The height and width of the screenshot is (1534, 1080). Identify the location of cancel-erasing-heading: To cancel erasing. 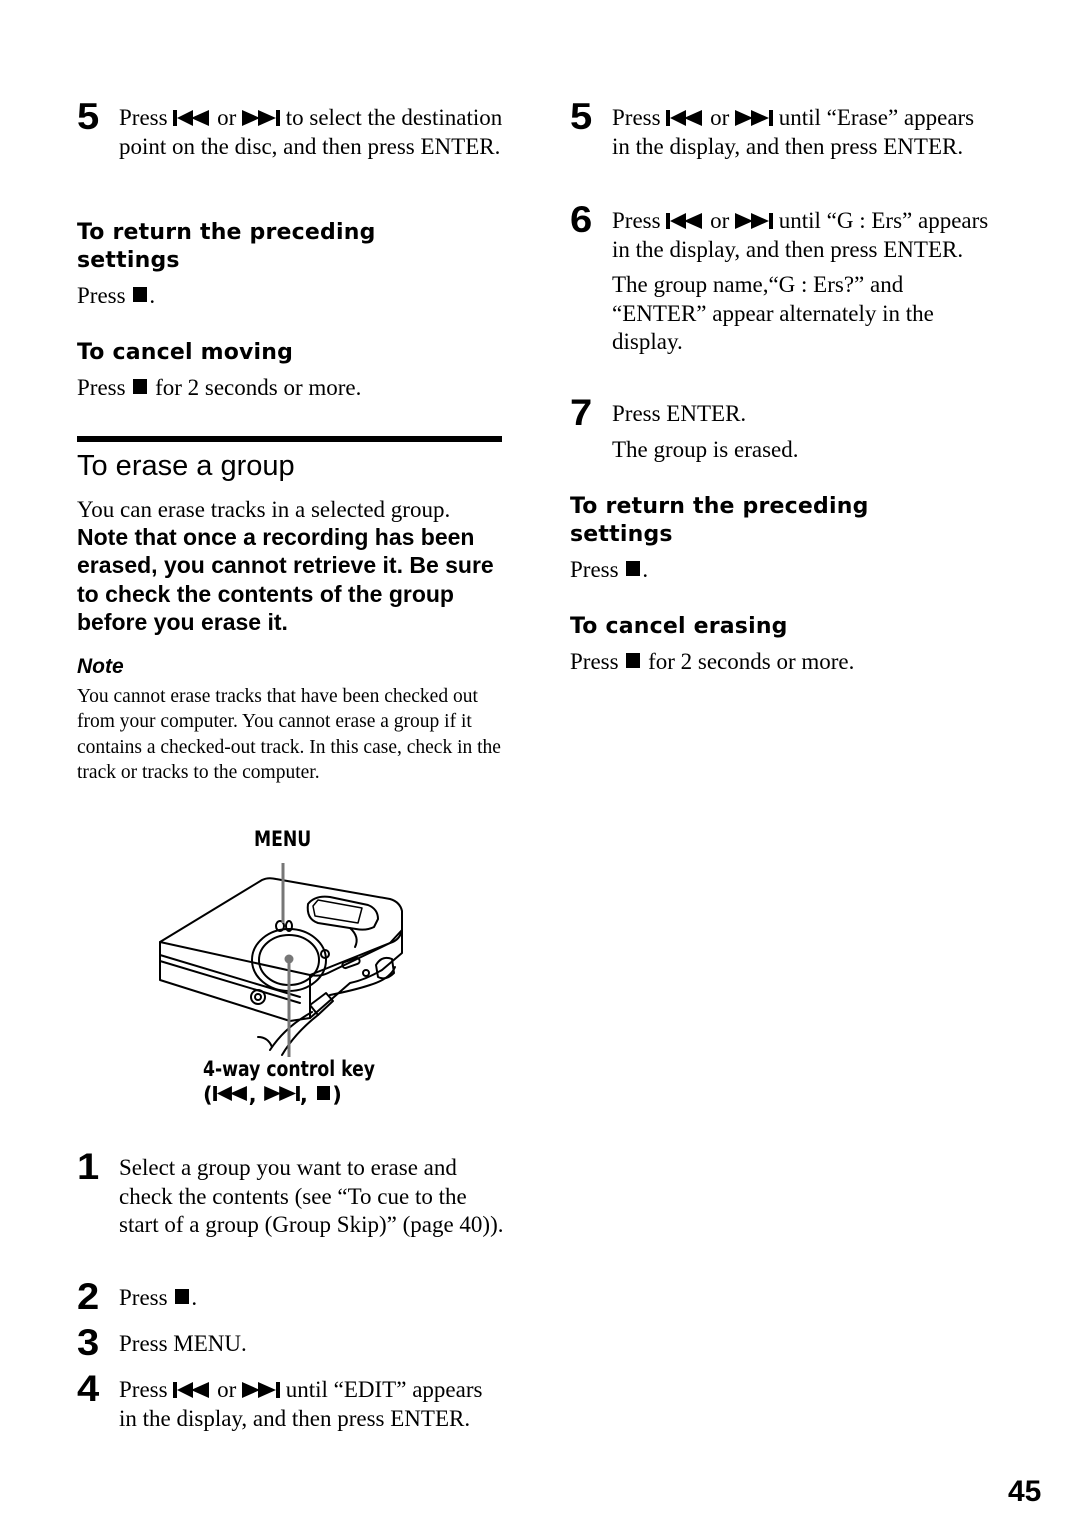
(679, 626).